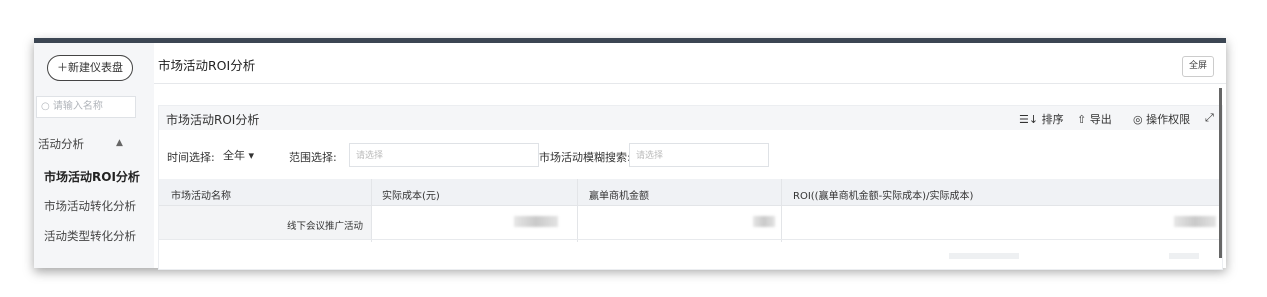  Describe the element at coordinates (207, 65) in the screenshot. I see `page-title: 市场活动ROI分析` at that location.